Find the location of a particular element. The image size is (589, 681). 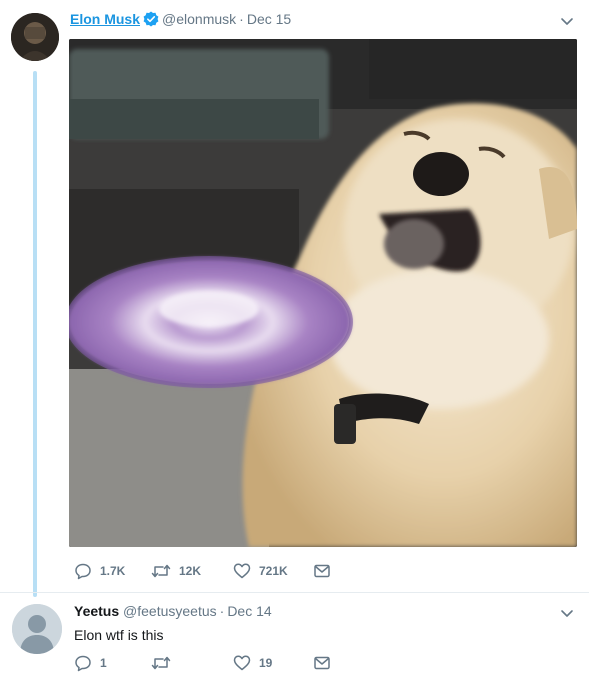

reply-button: 1.7K is located at coordinates (99, 571).